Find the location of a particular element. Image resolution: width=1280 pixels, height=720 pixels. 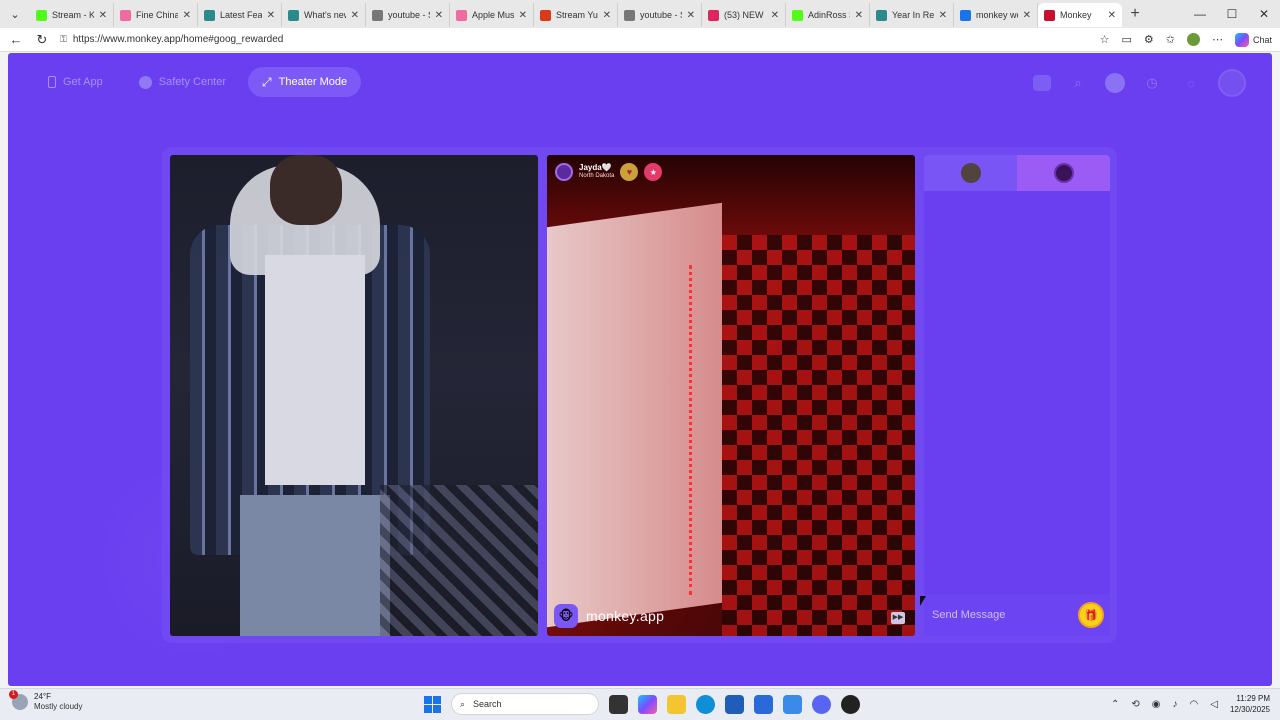

tab-list-dropdown: ⌄ is located at coordinates (15, 14).